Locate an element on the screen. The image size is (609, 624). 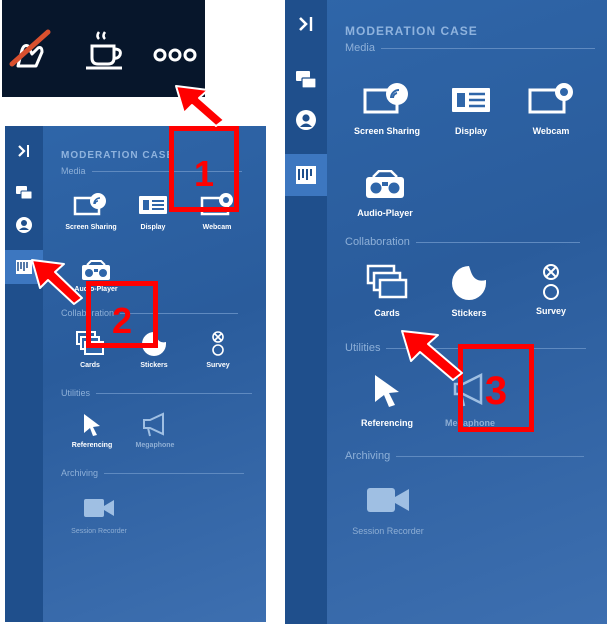
webcam-tool: Webcam is located at coordinates (551, 109).